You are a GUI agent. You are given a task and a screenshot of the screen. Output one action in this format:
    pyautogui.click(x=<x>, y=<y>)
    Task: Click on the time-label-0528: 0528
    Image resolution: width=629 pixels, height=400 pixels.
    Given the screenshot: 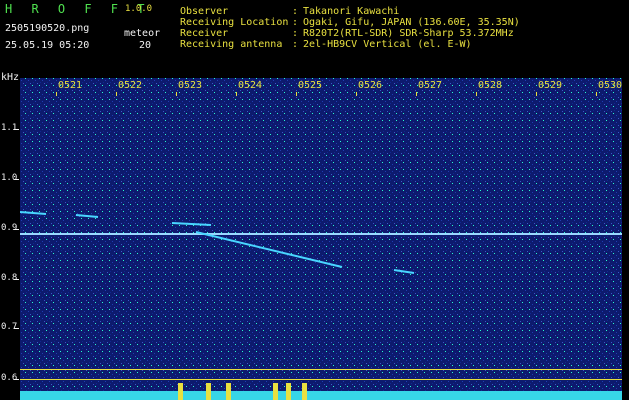 What is the action you would take?
    pyautogui.click(x=490, y=85)
    